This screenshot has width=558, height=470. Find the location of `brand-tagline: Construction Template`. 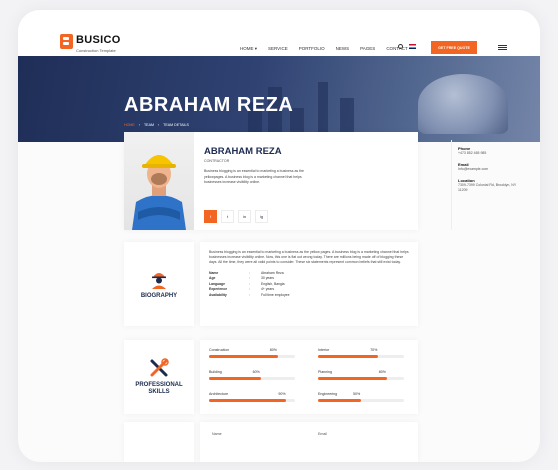

brand-tagline: Construction Template is located at coordinates (96, 50).